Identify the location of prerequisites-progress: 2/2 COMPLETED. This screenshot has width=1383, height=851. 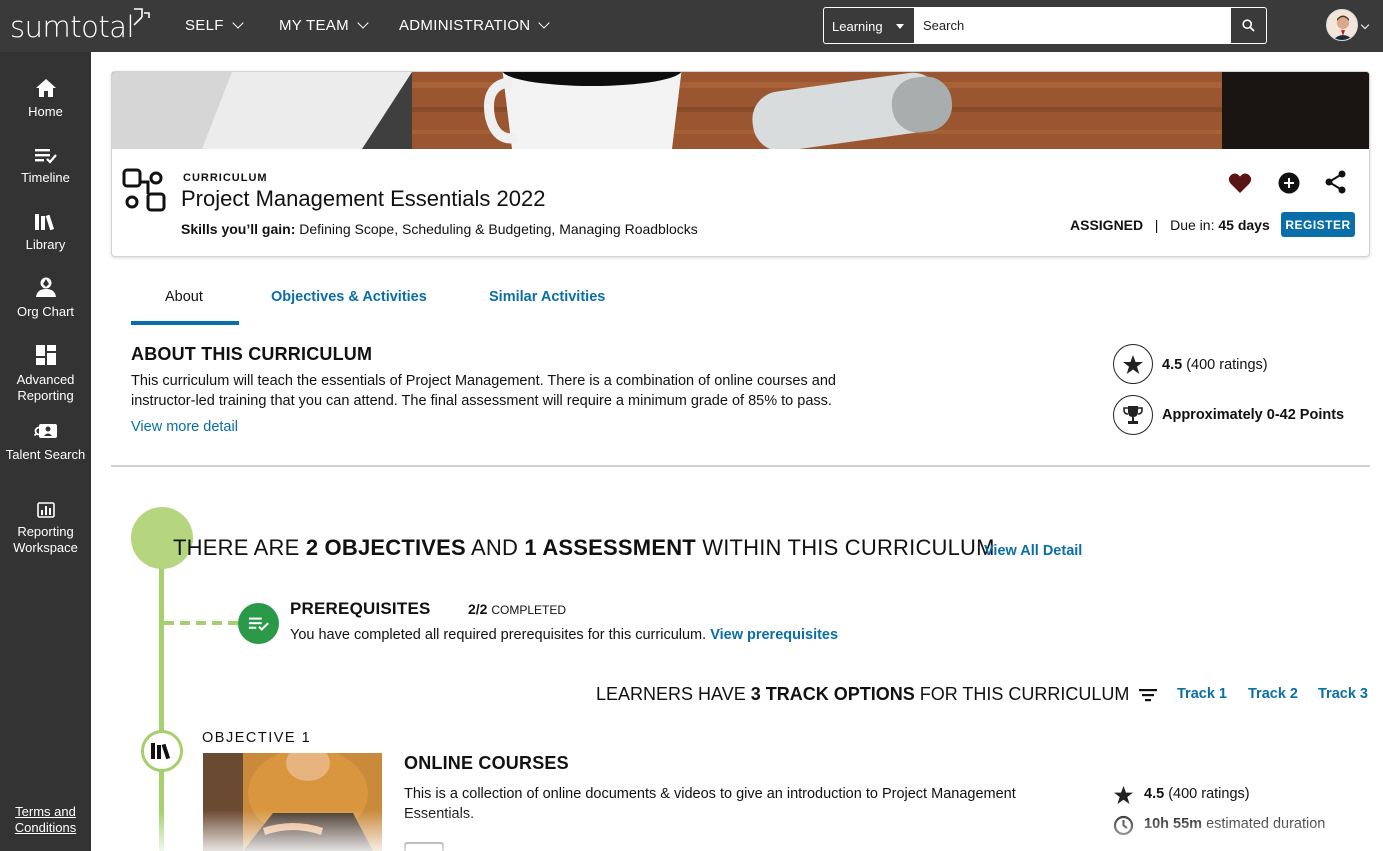
(517, 609).